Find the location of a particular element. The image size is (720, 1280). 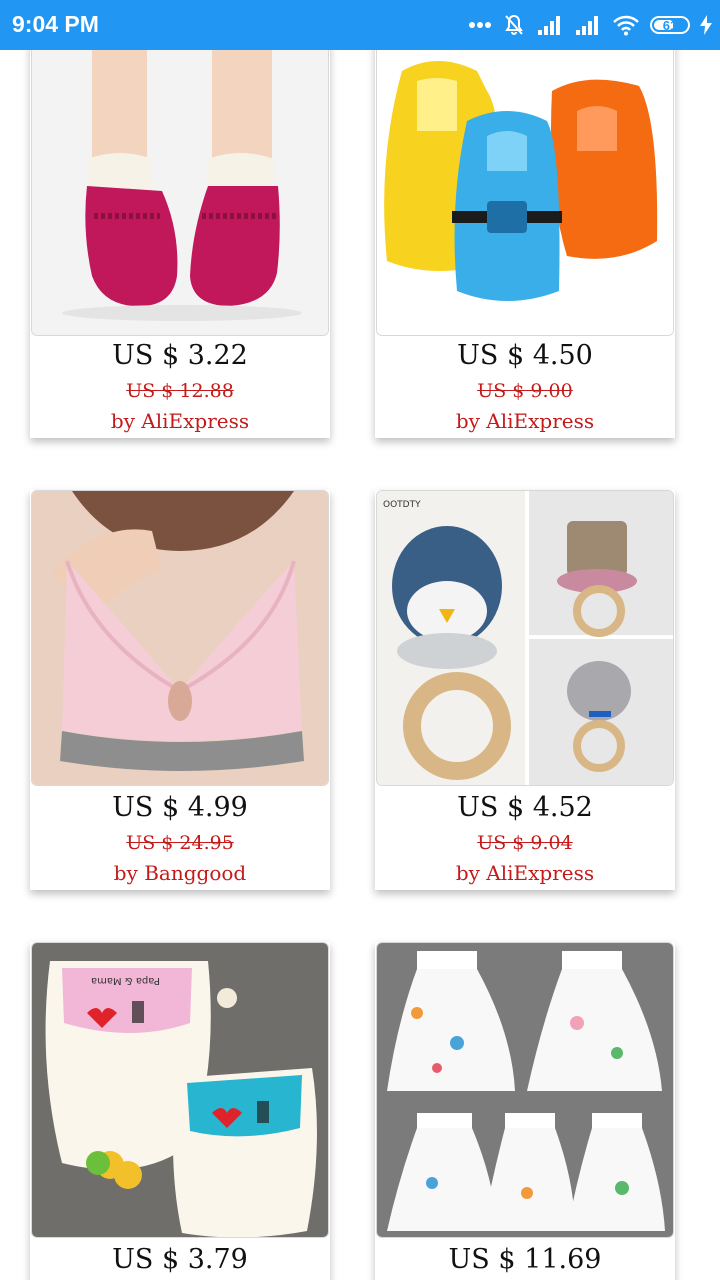

status-bar: 9:04 PM 61 is located at coordinates (360, 25).